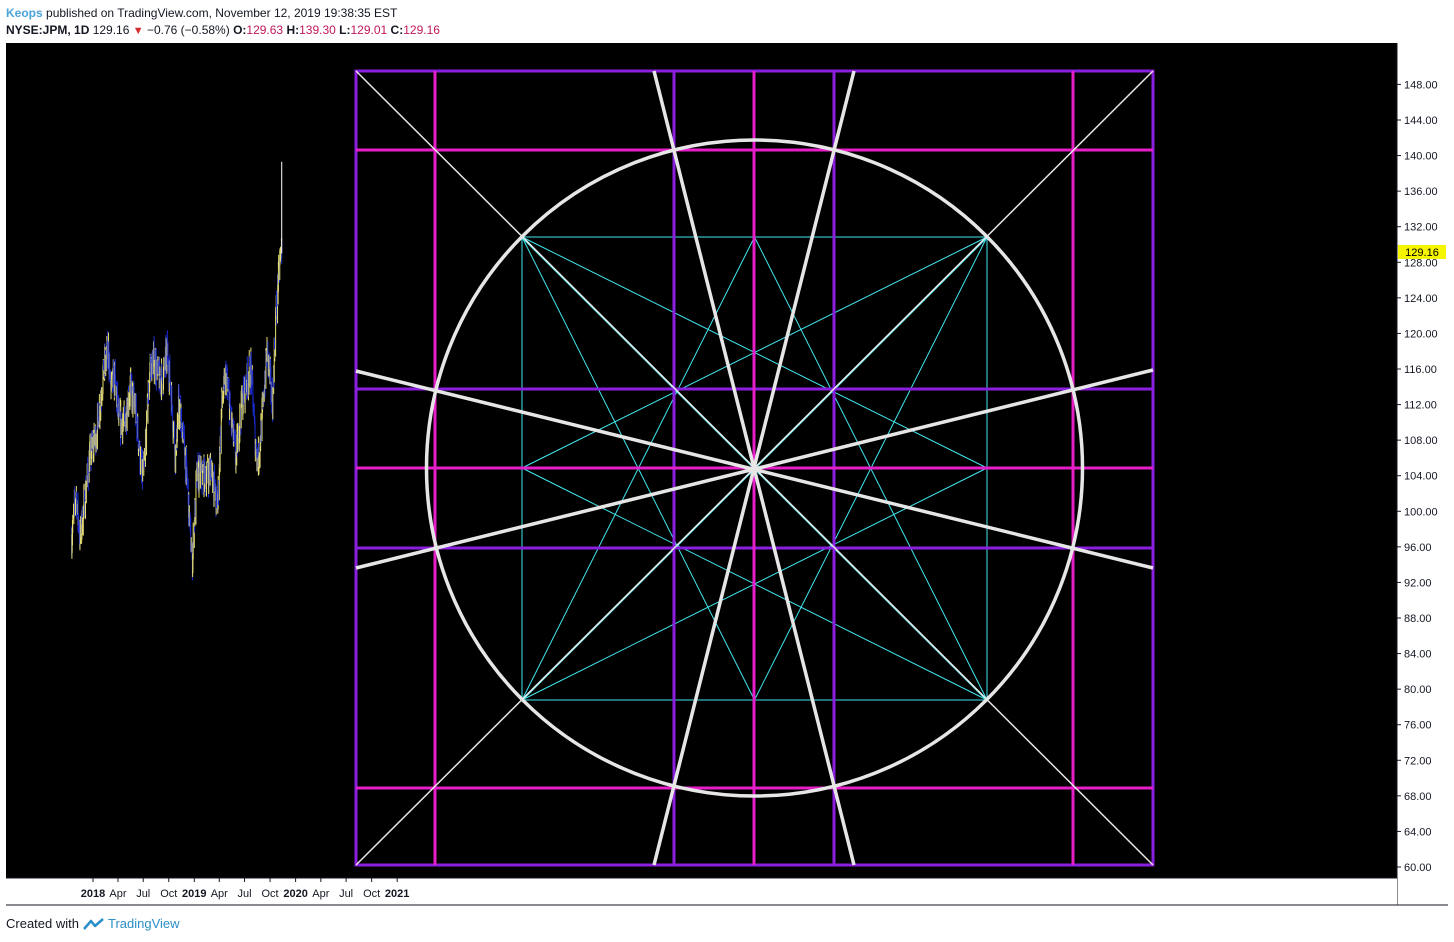 The width and height of the screenshot is (1454, 942). Describe the element at coordinates (1418, 832) in the screenshot. I see `y-tick-label: 64.00` at that location.